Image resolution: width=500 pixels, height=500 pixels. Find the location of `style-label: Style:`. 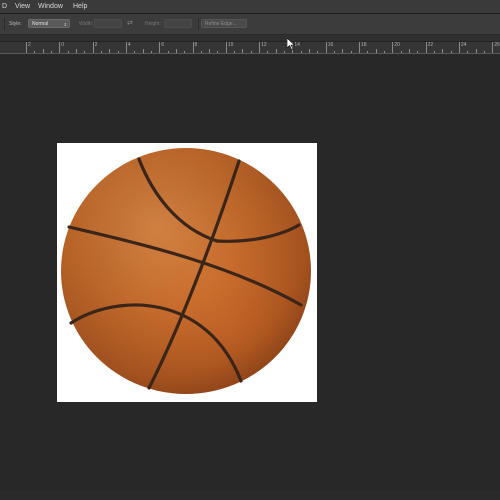

style-label: Style: is located at coordinates (15, 24).